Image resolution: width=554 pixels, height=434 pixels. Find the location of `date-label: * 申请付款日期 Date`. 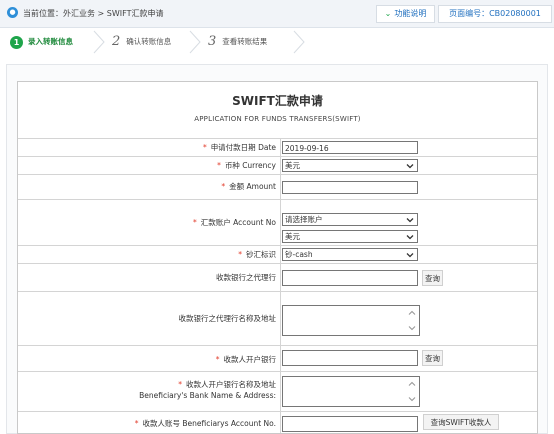

date-label: * 申请付款日期 Date is located at coordinates (239, 147).